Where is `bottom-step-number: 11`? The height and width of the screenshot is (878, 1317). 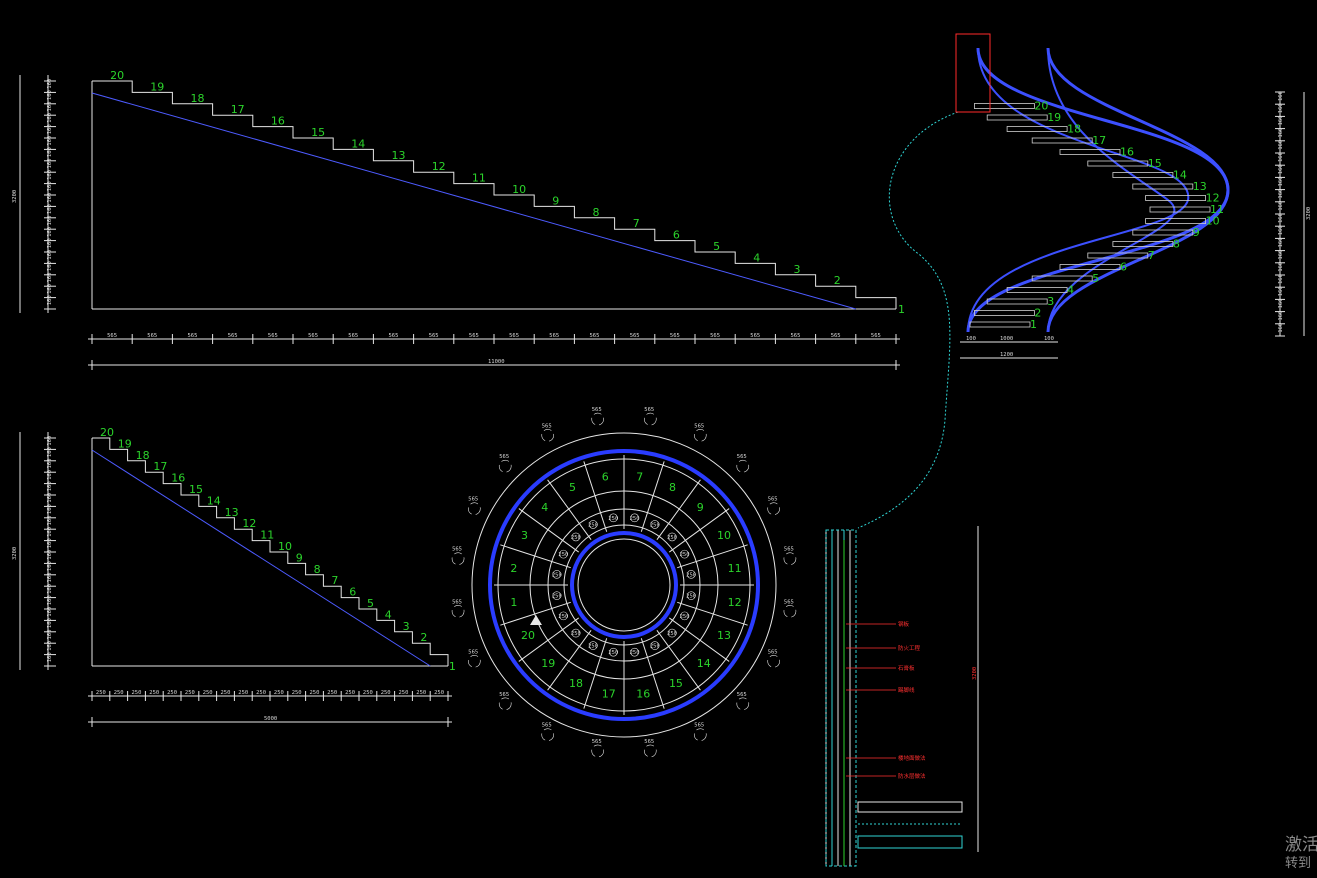
bottom-step-number: 11 is located at coordinates (267, 535).